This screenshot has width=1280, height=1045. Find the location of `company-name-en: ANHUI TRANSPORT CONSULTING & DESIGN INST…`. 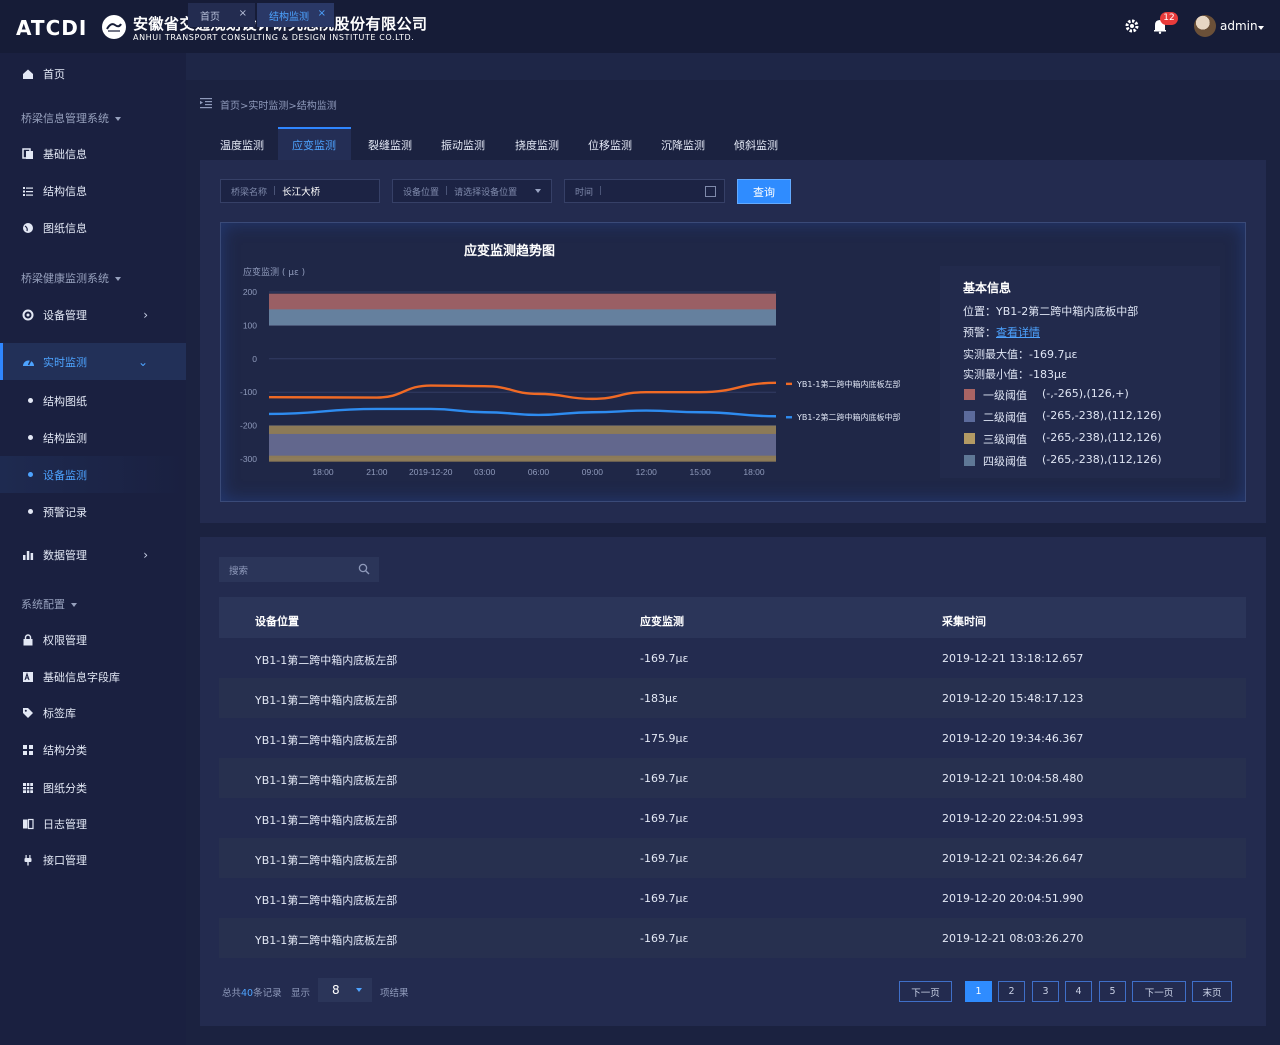

company-name-en: ANHUI TRANSPORT CONSULTING & DESIGN INST… is located at coordinates (274, 37).